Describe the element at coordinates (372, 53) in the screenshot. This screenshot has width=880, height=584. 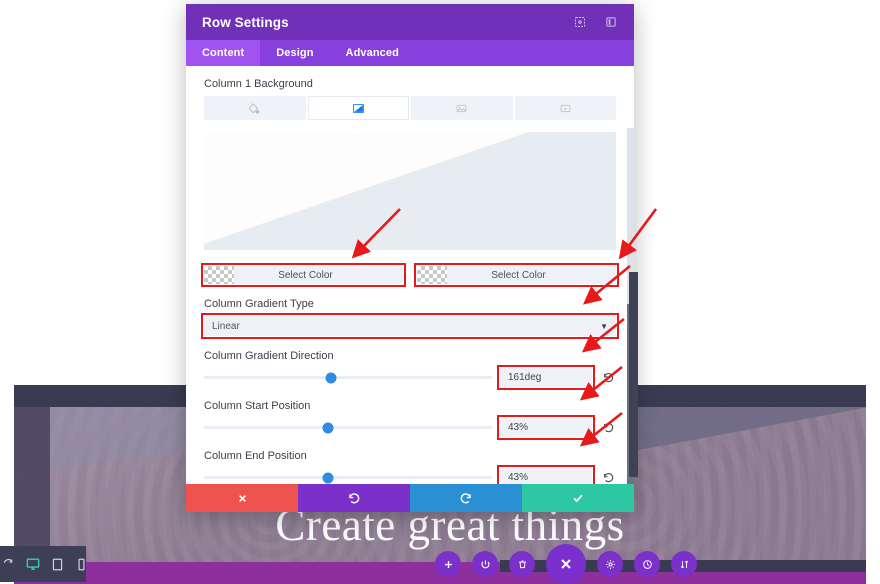
I see `tab-advanced: Advanced` at that location.